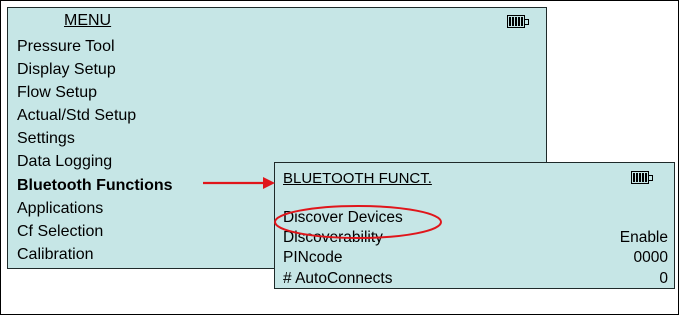 The image size is (679, 315). Describe the element at coordinates (313, 258) in the screenshot. I see `bluetooth-item-label: PINcode` at that location.